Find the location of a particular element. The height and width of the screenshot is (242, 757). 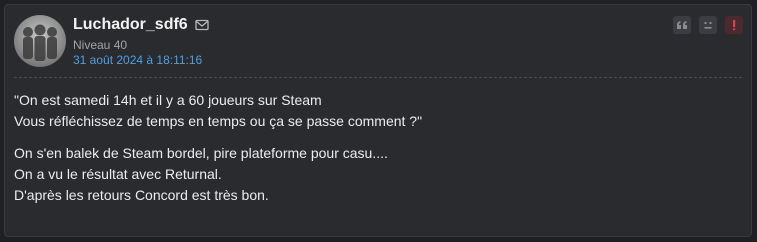

report-button is located at coordinates (734, 25).